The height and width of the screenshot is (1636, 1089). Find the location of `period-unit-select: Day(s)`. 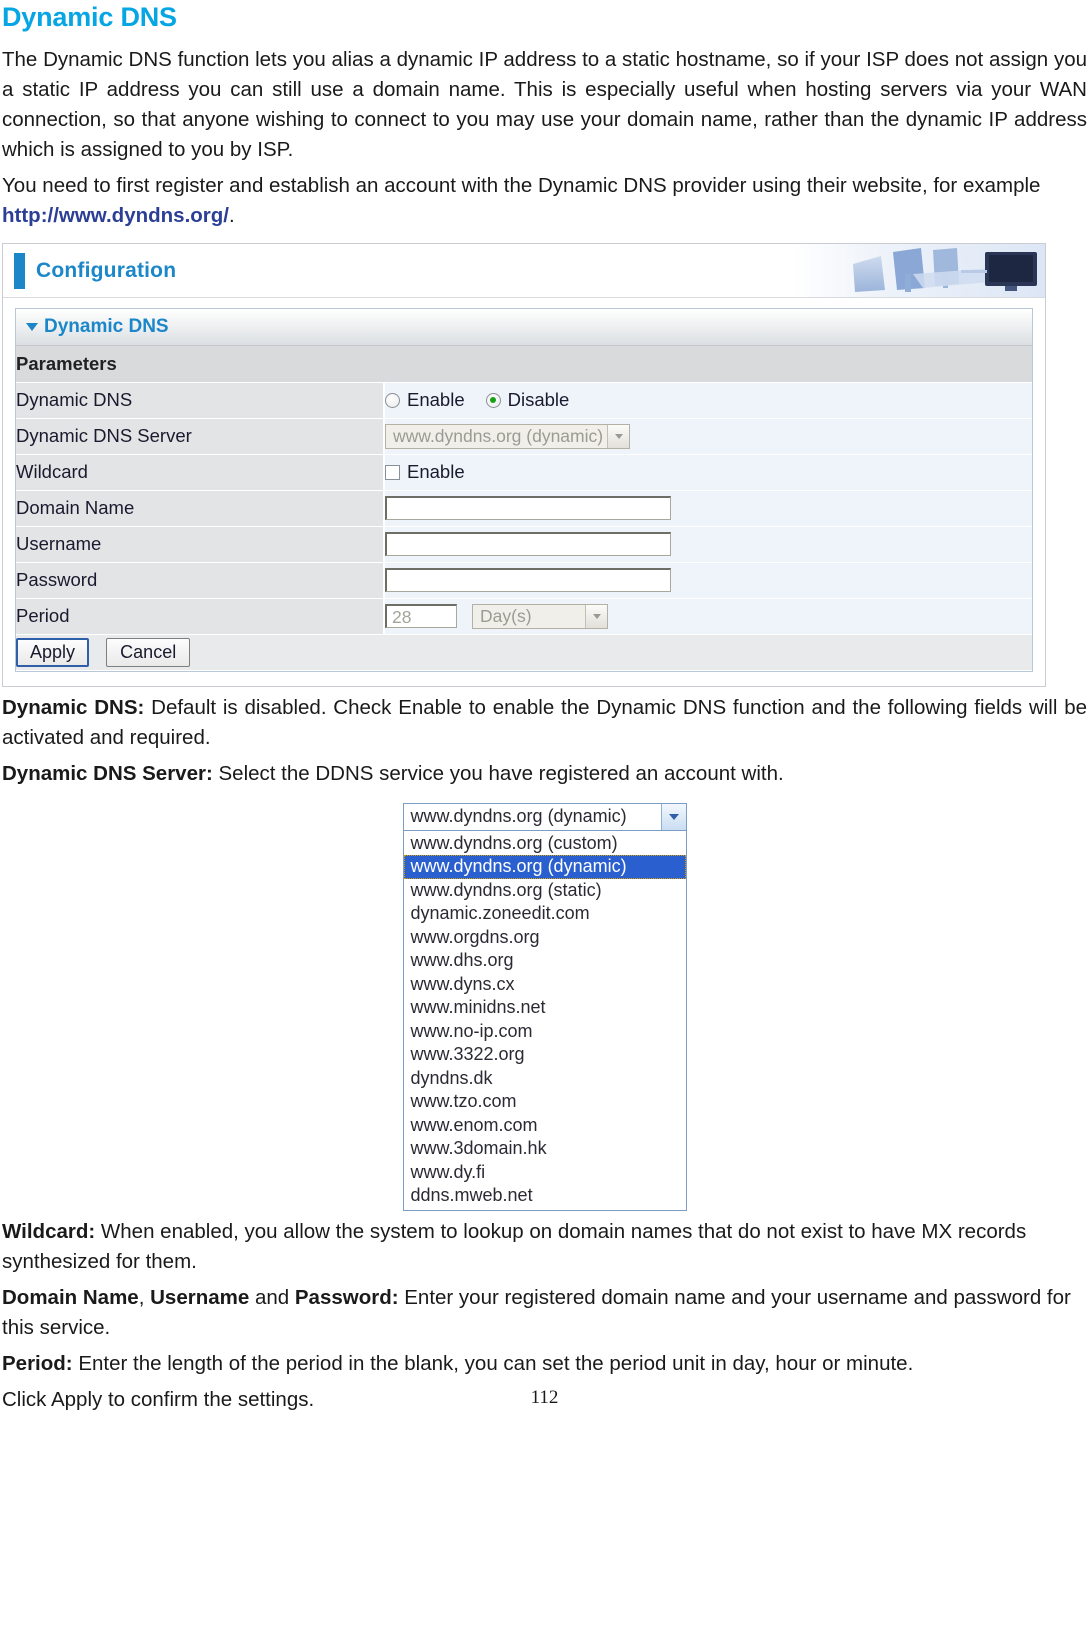

period-unit-select: Day(s) is located at coordinates (540, 616).